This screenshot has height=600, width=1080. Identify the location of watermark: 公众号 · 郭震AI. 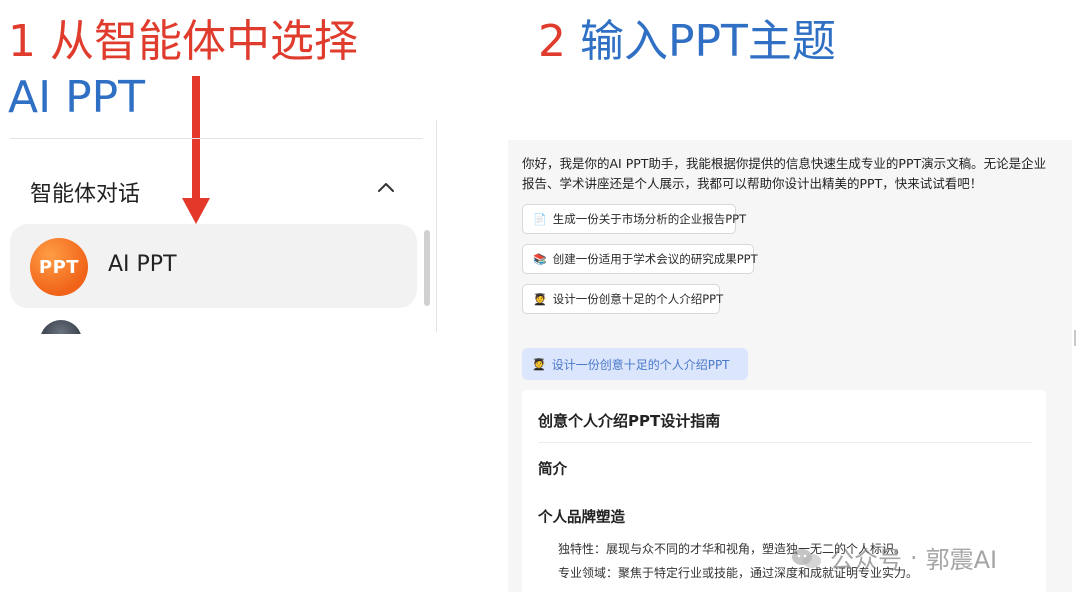
(893, 557).